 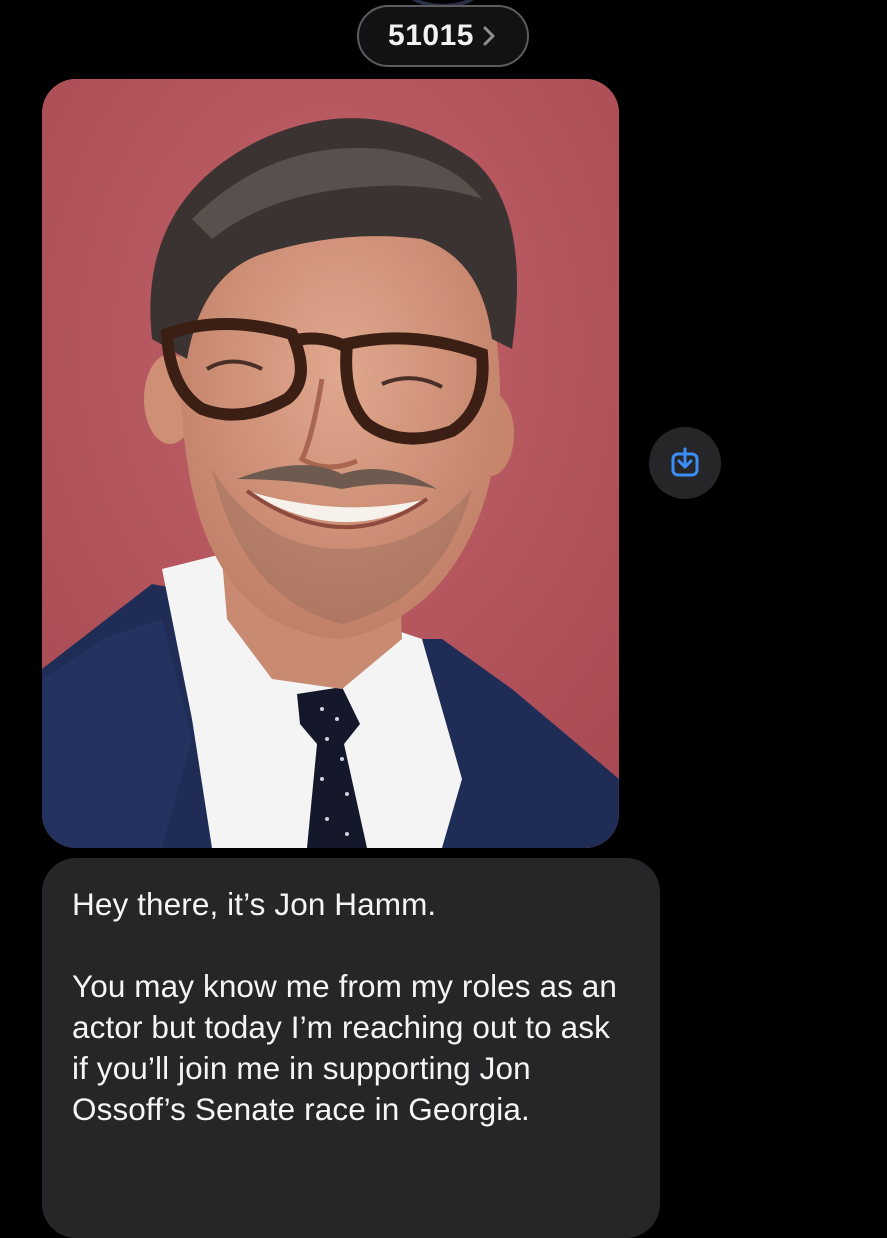 I want to click on conversation-header: 51015, so click(x=443, y=40).